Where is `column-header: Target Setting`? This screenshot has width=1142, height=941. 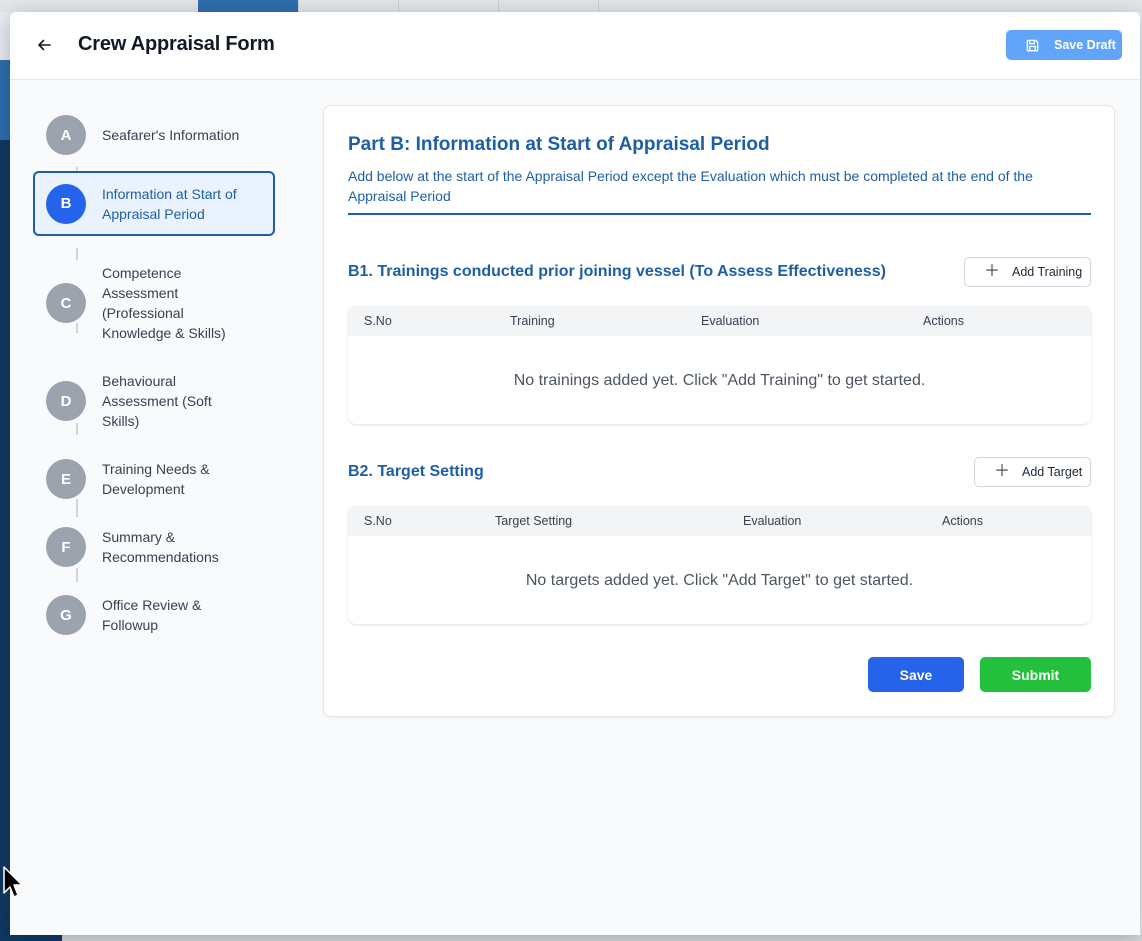
column-header: Target Setting is located at coordinates (534, 521).